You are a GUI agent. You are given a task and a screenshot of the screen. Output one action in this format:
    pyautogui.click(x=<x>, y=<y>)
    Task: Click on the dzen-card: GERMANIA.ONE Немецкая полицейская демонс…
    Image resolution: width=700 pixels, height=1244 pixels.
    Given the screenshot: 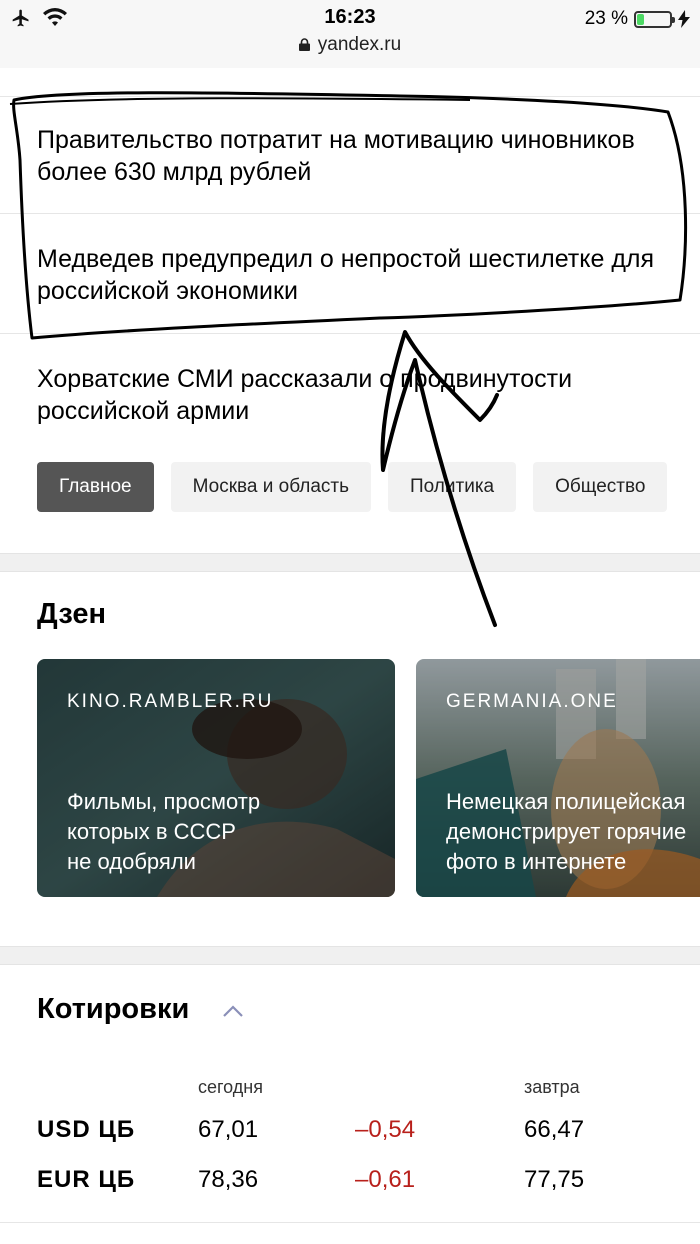 What is the action you would take?
    pyautogui.click(x=558, y=778)
    